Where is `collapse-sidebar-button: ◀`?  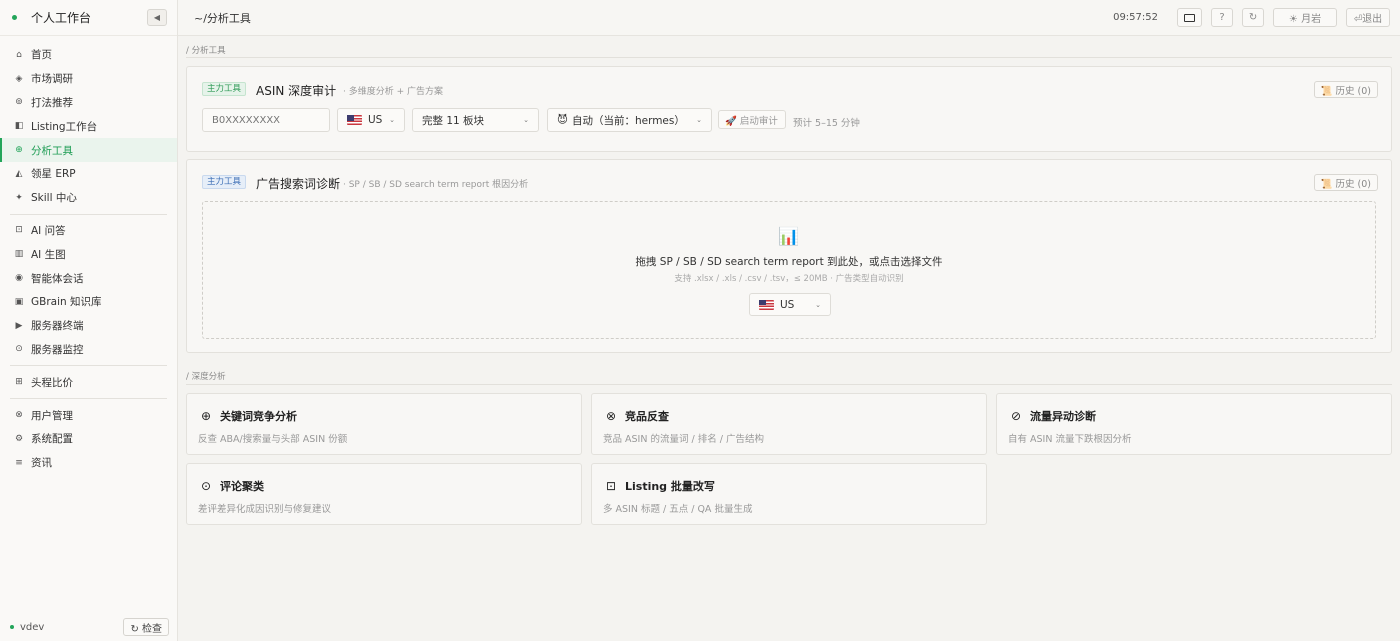
collapse-sidebar-button: ◀ is located at coordinates (157, 17).